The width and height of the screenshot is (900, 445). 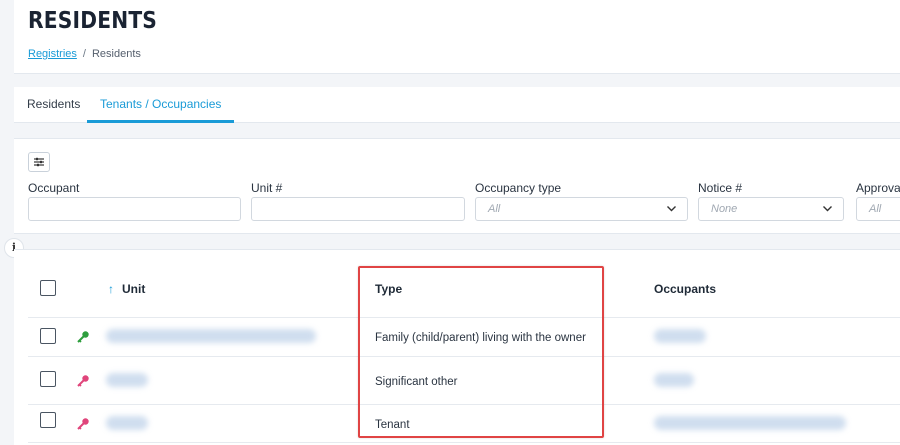 What do you see at coordinates (685, 289) in the screenshot?
I see `occupants-column-header: Occupants` at bounding box center [685, 289].